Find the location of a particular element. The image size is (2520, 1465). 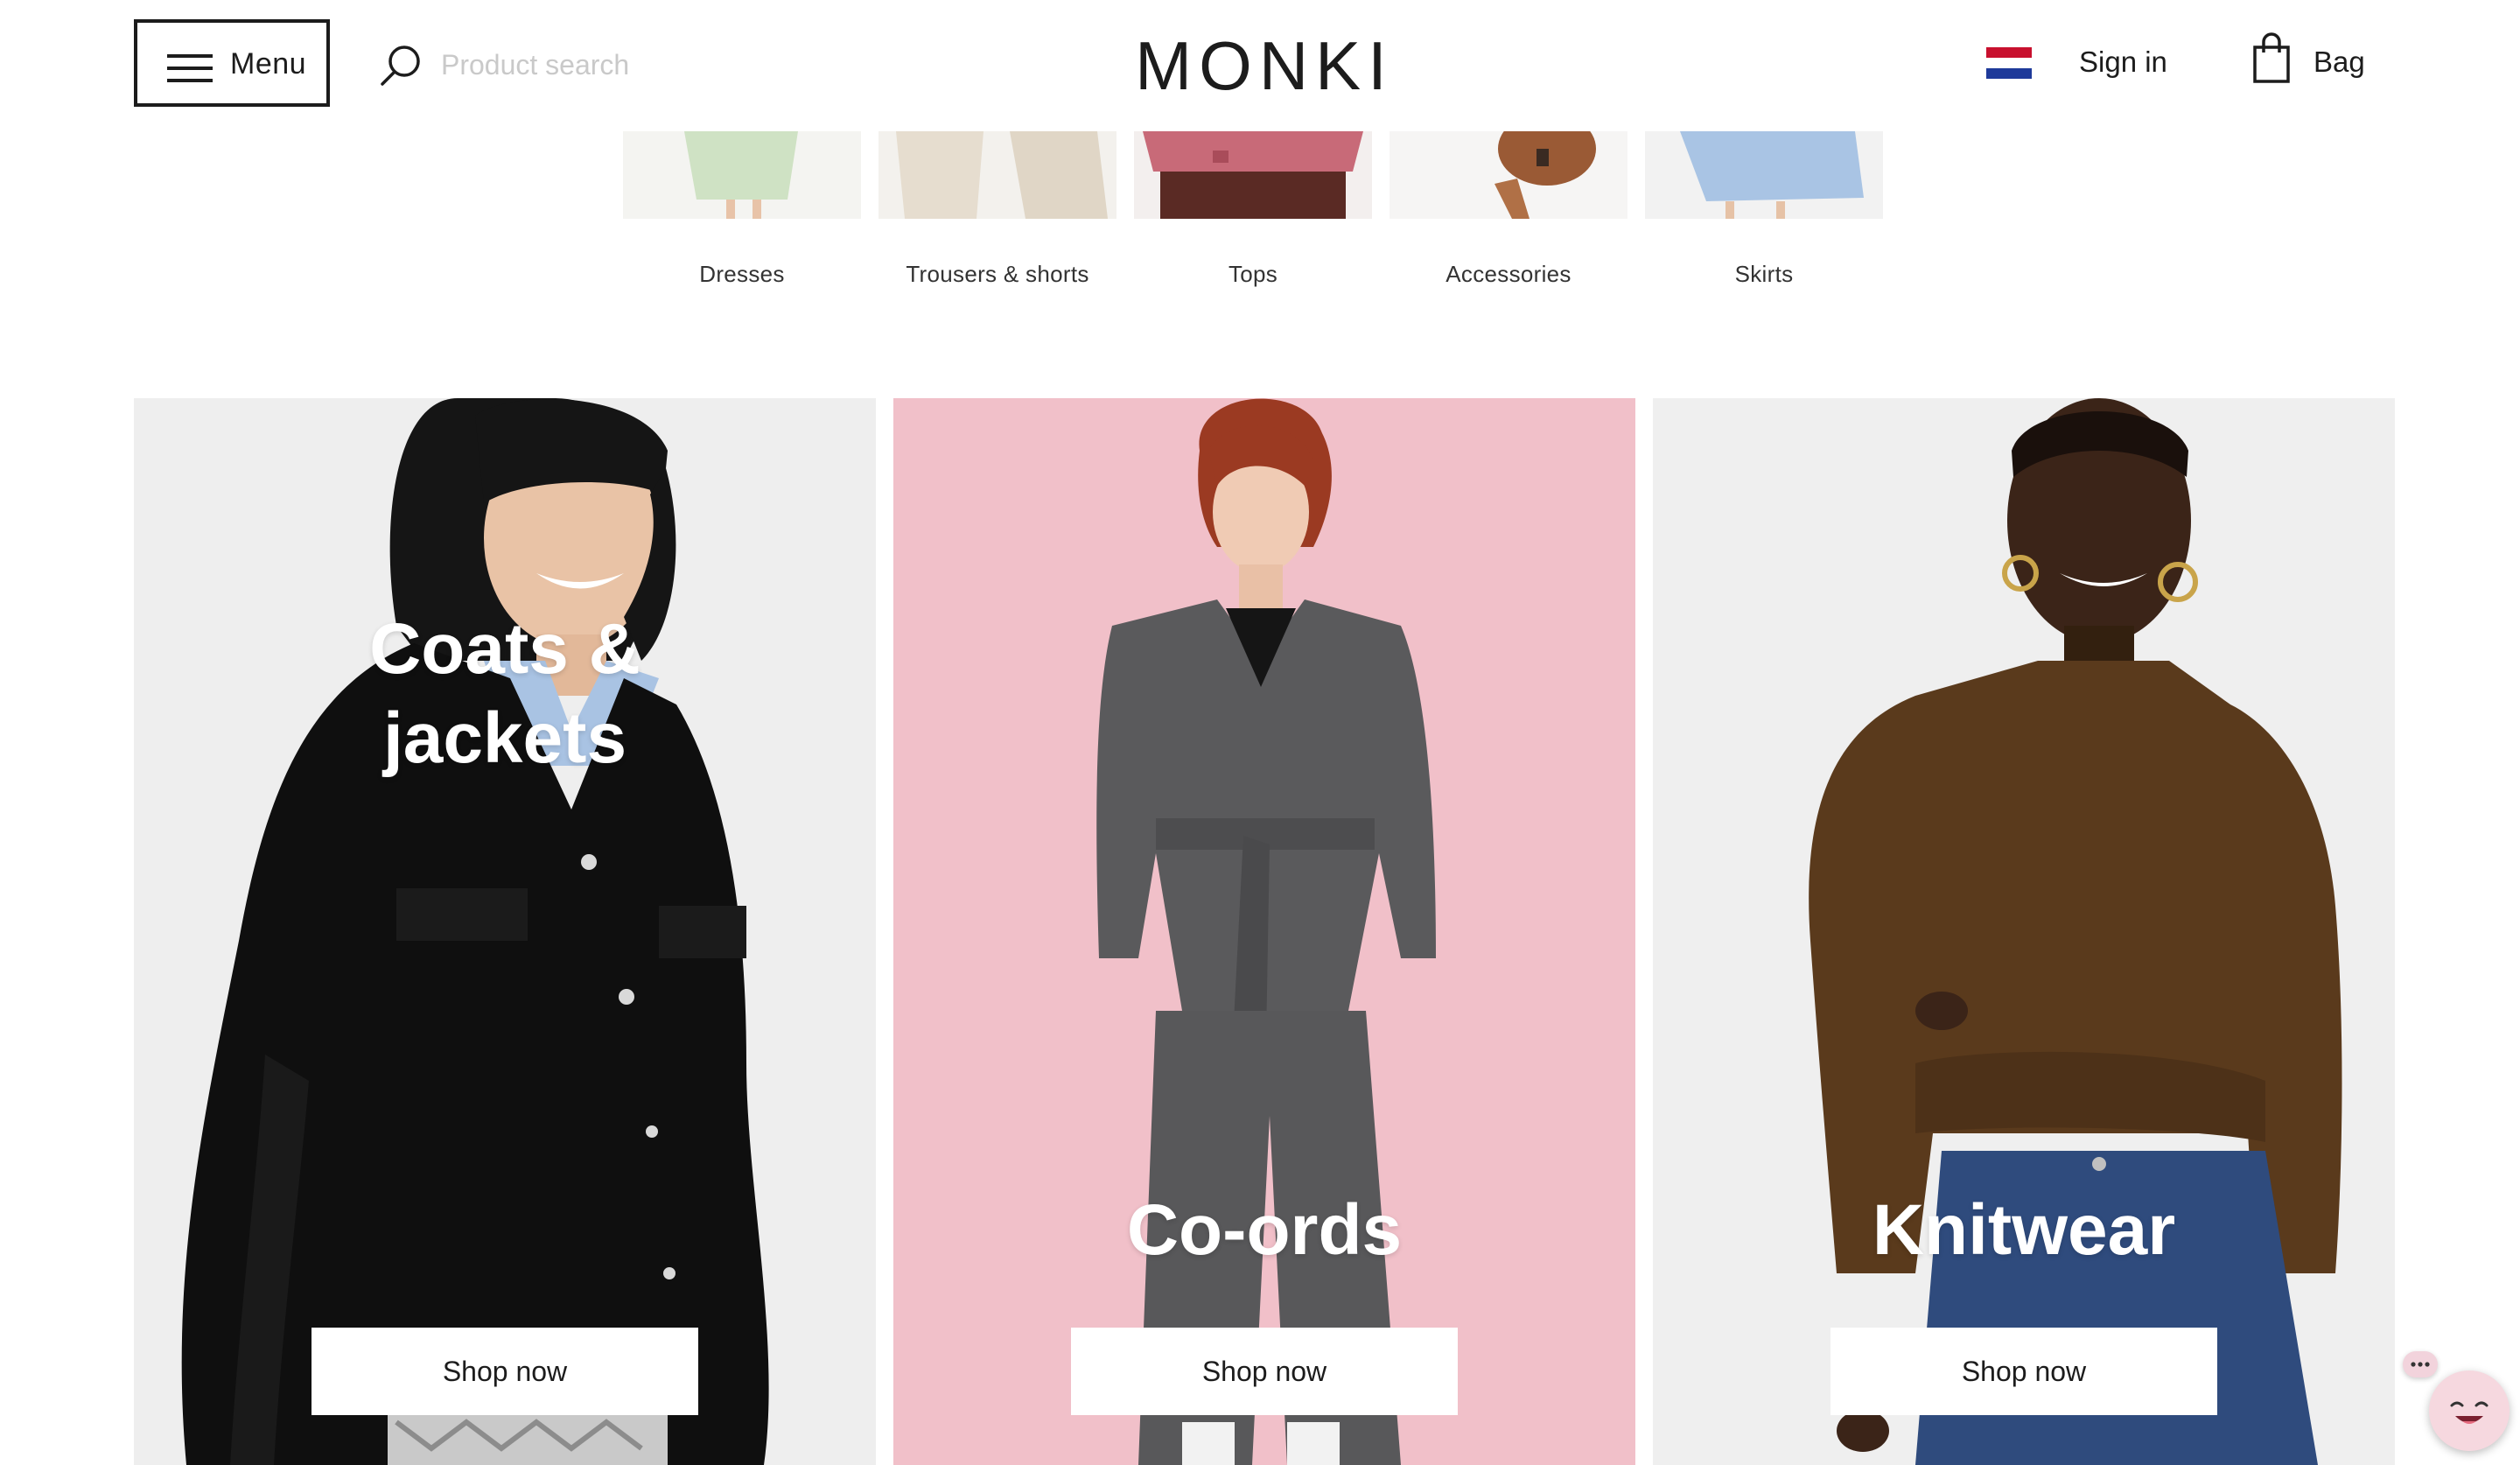

hamburger-icon is located at coordinates (190, 68).